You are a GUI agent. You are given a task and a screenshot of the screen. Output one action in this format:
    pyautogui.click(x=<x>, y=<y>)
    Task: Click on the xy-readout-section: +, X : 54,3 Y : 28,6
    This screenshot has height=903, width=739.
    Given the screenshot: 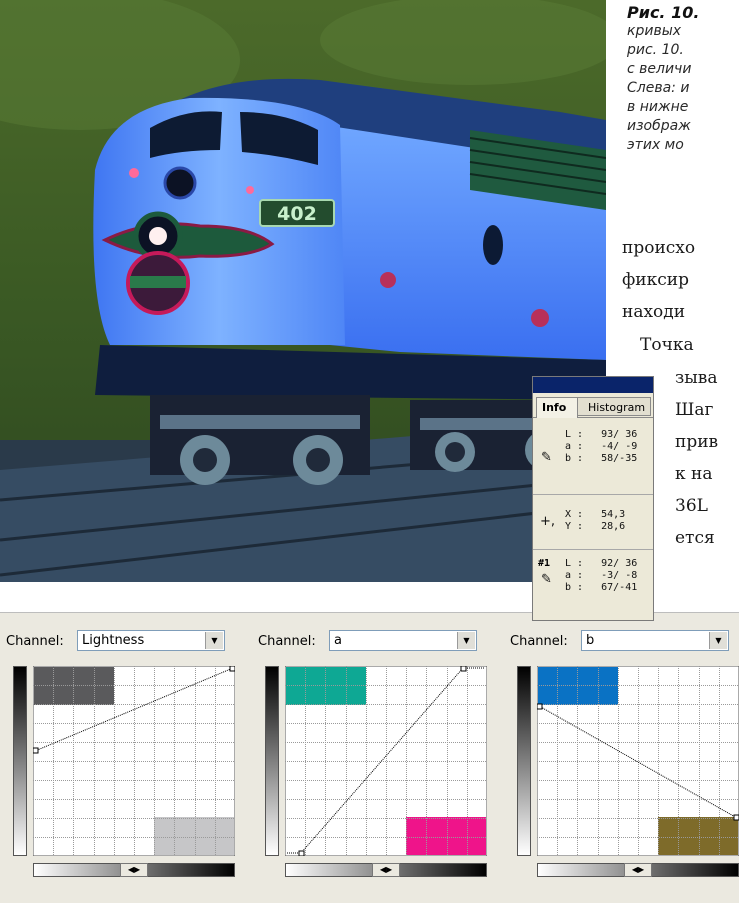 What is the action you would take?
    pyautogui.click(x=593, y=522)
    